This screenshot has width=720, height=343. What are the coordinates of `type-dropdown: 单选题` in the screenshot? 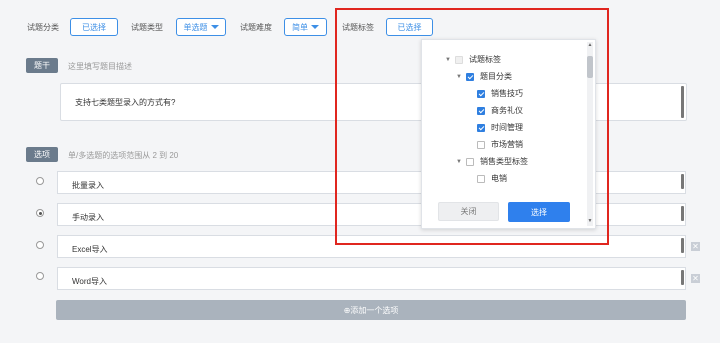 It's located at (201, 27).